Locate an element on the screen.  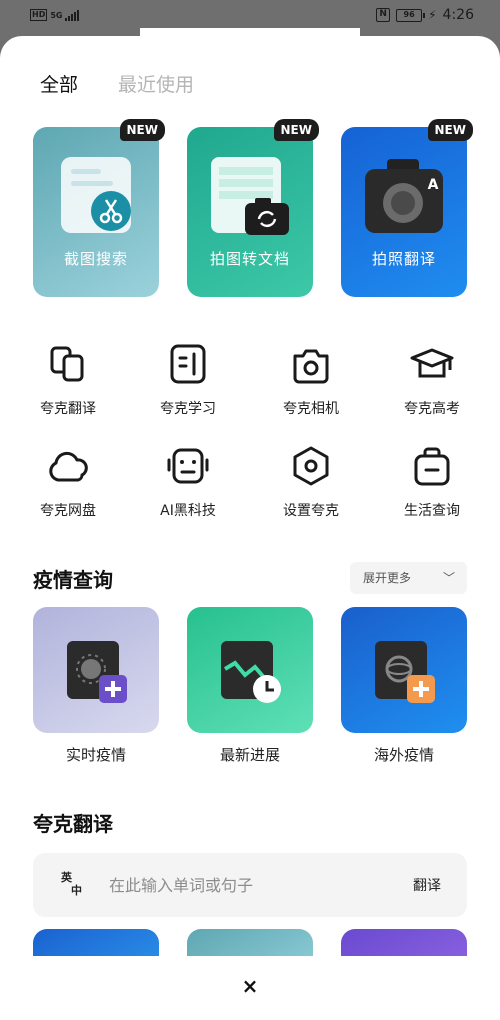
section-title-translate: 夸克翻译 is located at coordinates (73, 824).